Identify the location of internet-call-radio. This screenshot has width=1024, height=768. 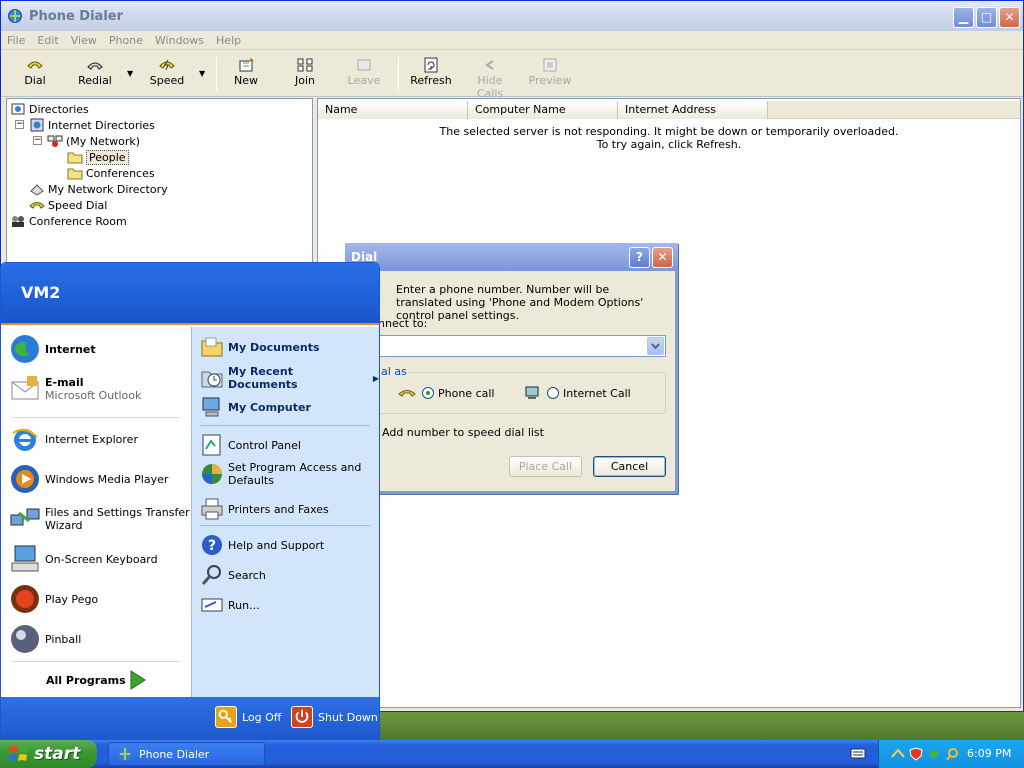
(553, 393).